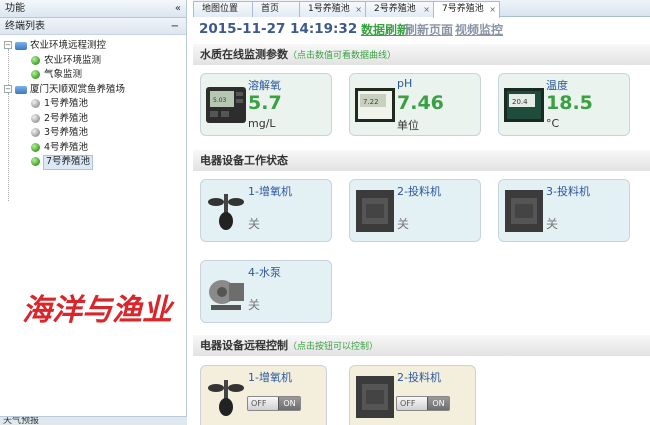  I want to click on monitor-card-dissolved-oxygen: 5.03 溶解氧 5.7 mg/L, so click(266, 104).